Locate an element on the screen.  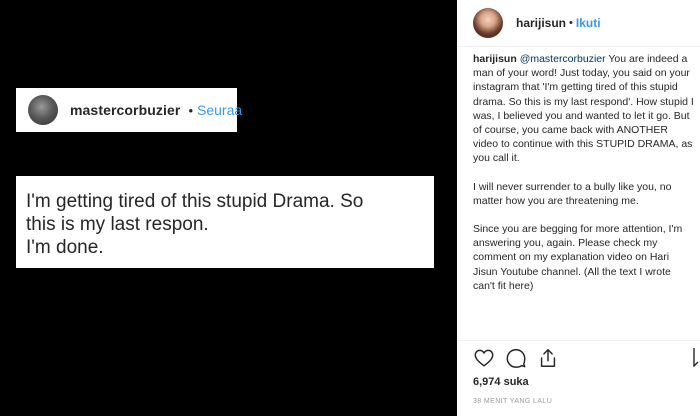
like-count: 6,974 suka is located at coordinates (501, 382).